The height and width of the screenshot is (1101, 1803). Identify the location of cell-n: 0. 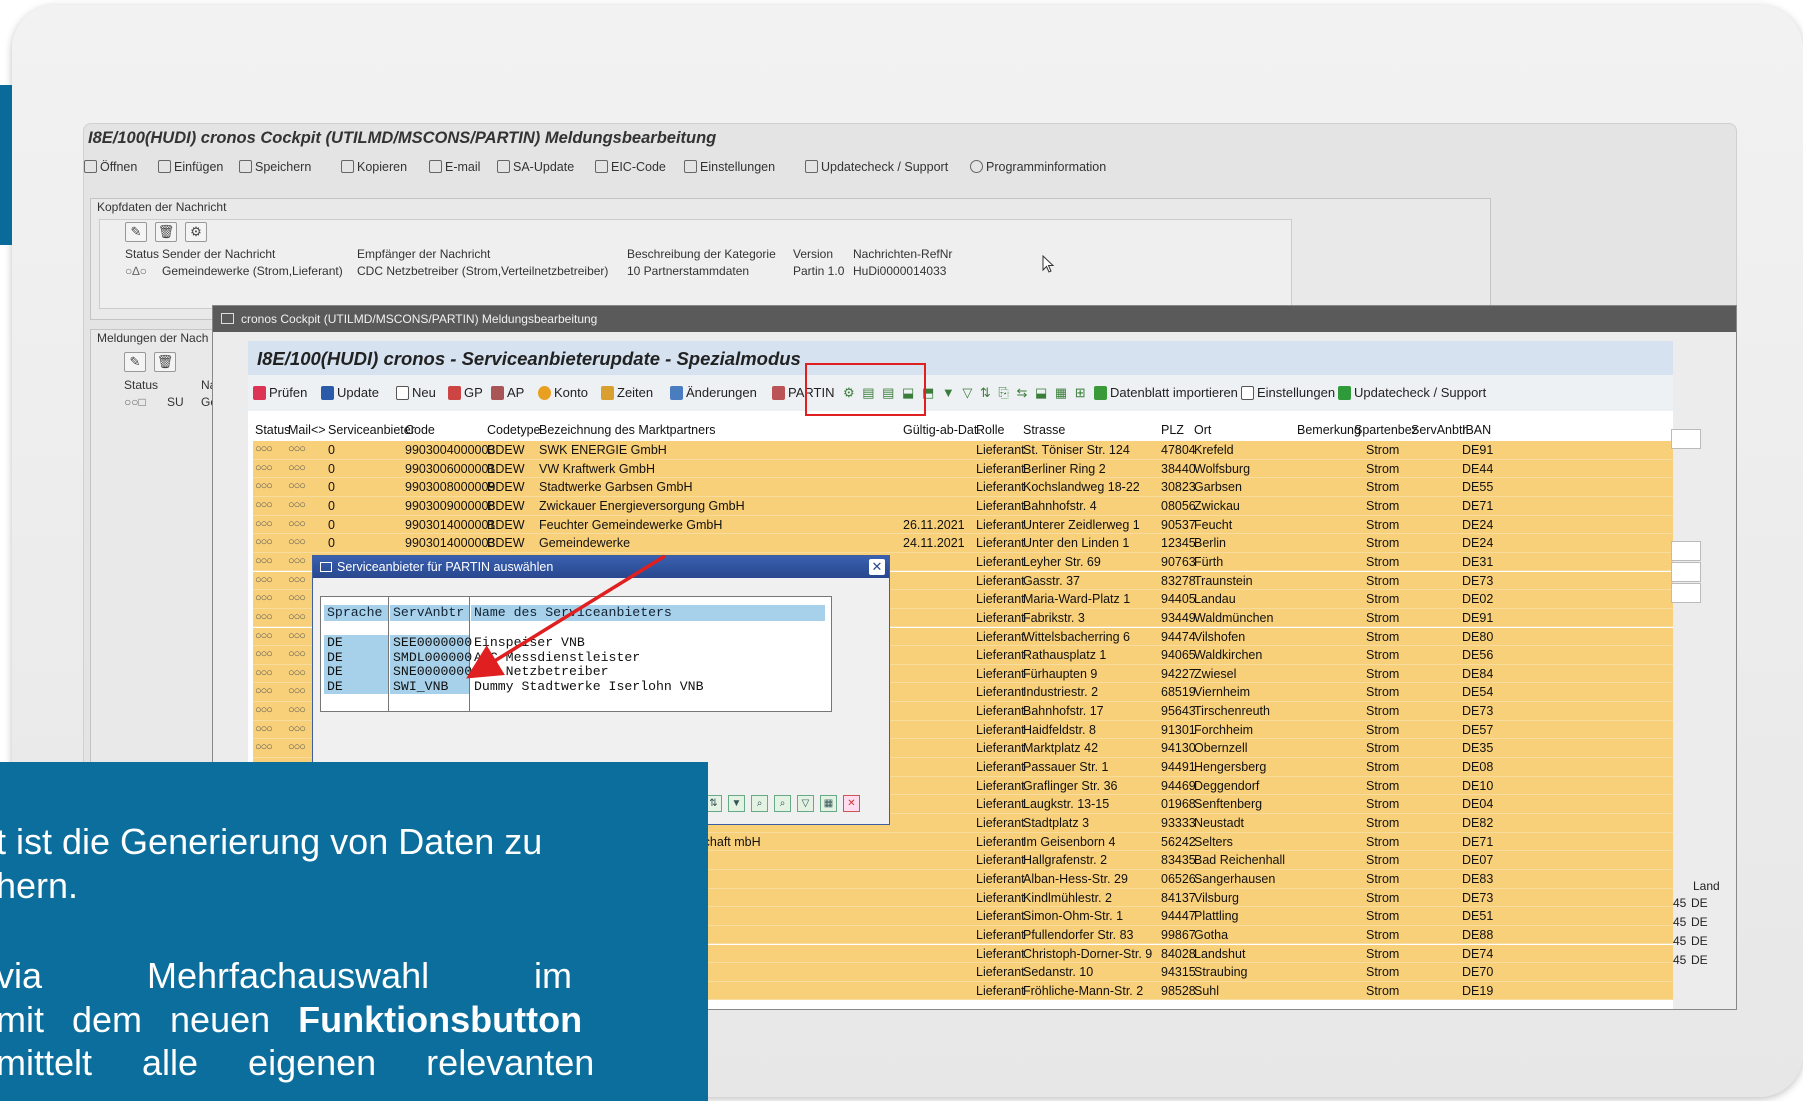
(331, 505).